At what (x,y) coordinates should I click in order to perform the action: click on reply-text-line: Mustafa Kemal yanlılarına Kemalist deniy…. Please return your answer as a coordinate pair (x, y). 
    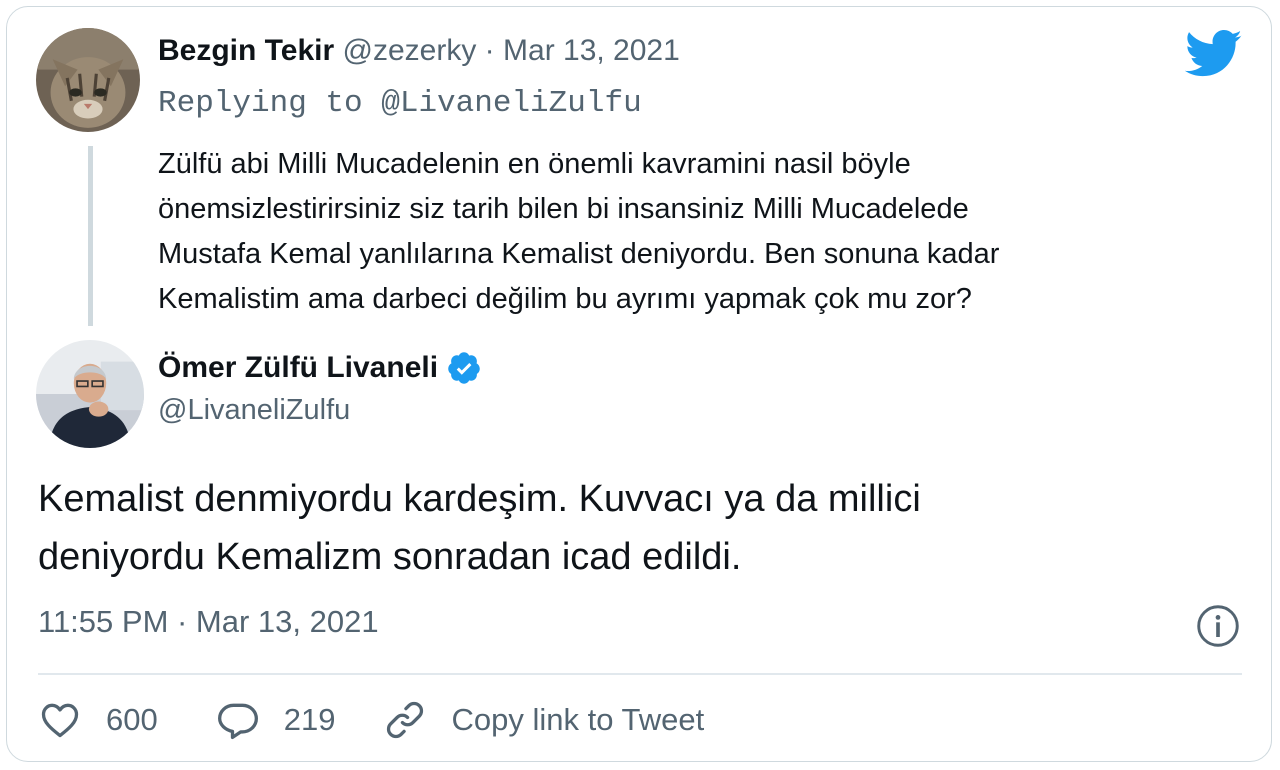
    Looking at the image, I should click on (579, 254).